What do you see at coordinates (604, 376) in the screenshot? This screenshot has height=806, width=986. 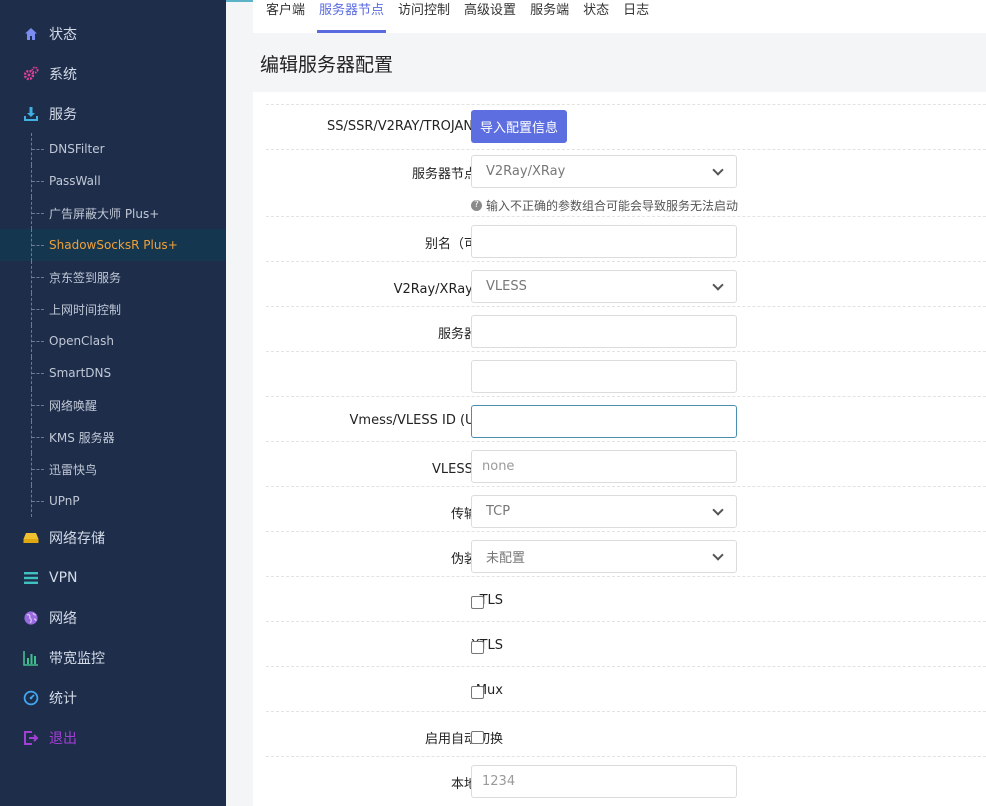 I see `port-input` at bounding box center [604, 376].